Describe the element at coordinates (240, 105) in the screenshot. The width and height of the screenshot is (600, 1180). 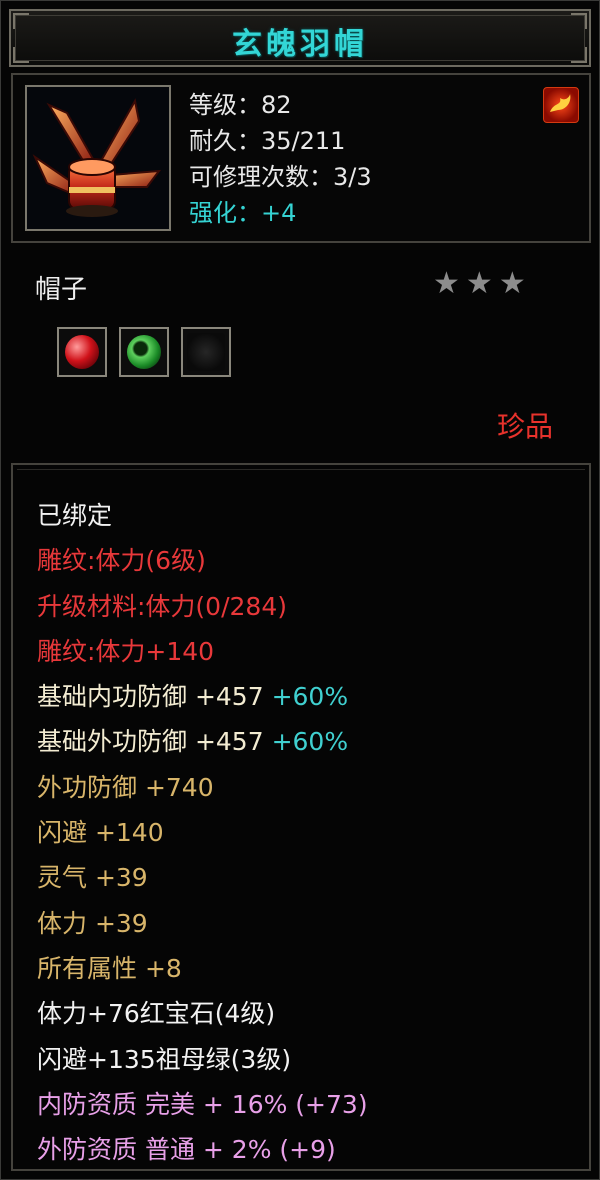
I see `level-text: 等级：82` at that location.